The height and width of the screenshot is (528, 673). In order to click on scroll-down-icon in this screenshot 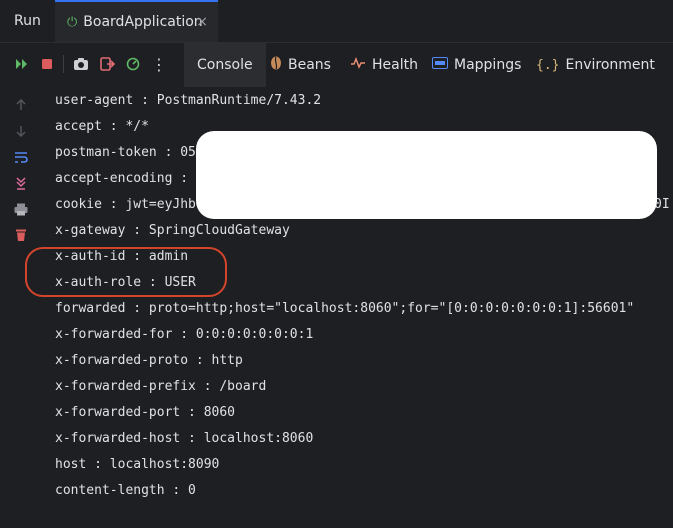, I will do `click(21, 131)`.